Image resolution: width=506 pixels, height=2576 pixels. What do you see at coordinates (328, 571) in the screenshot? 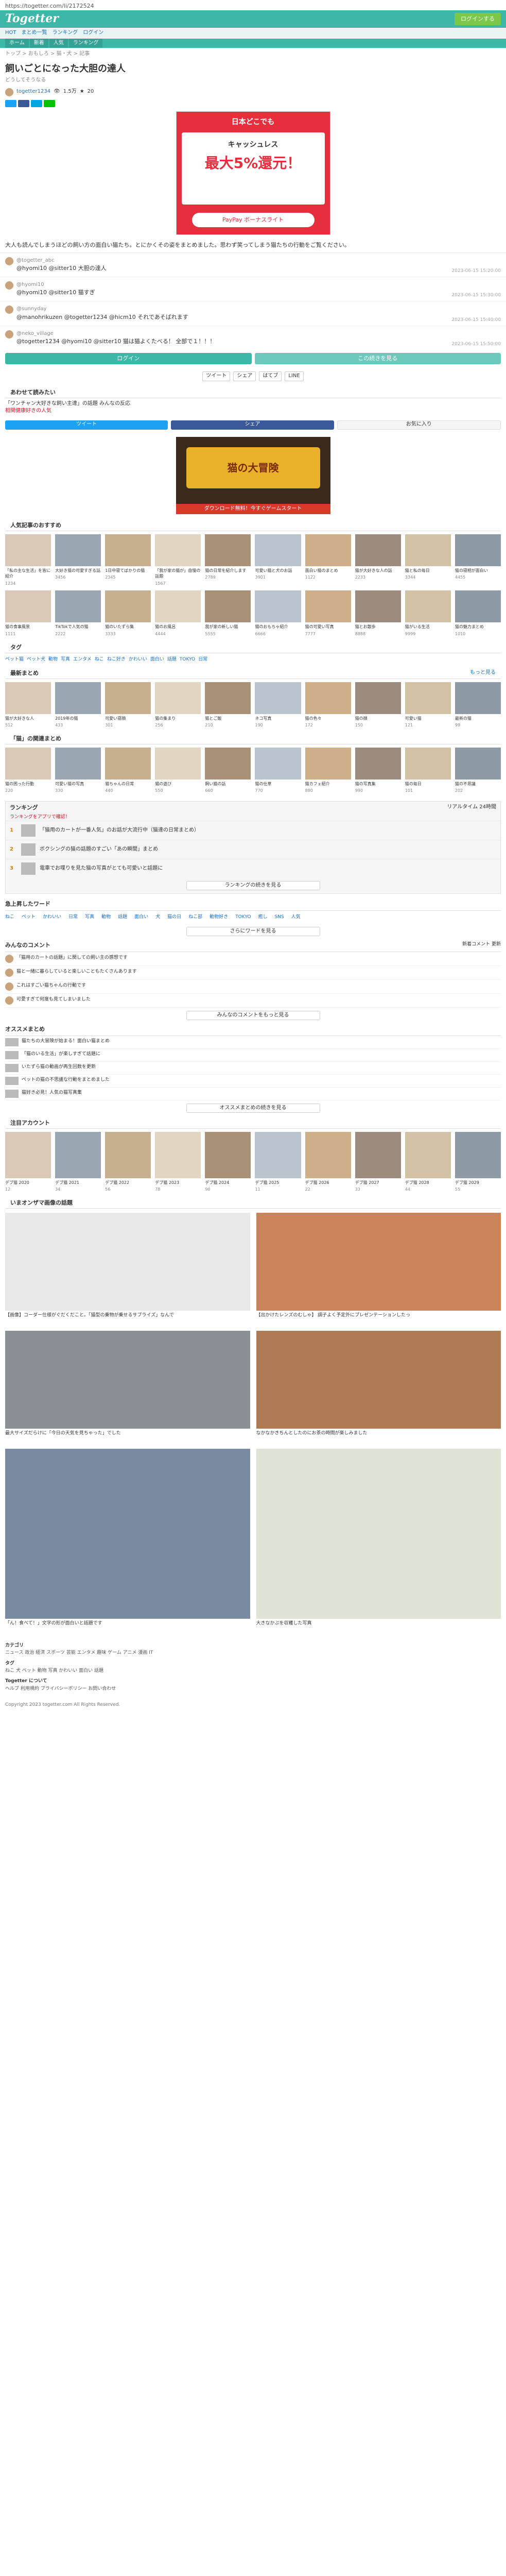
I see `article-title: 面白い猫のまとめ` at bounding box center [328, 571].